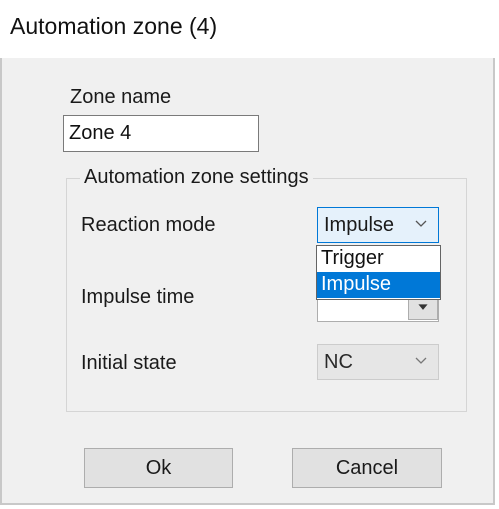  Describe the element at coordinates (161, 133) in the screenshot. I see `zone-name-input: Zone 4` at that location.